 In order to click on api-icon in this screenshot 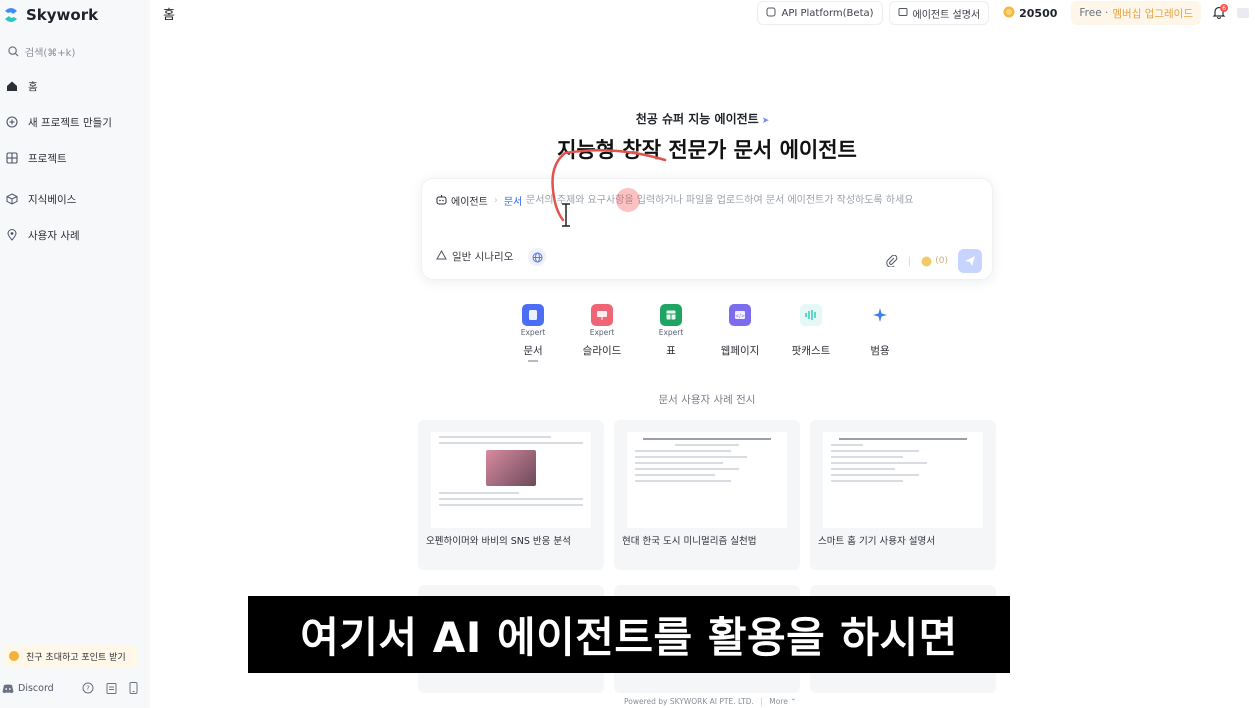, I will do `click(771, 13)`.